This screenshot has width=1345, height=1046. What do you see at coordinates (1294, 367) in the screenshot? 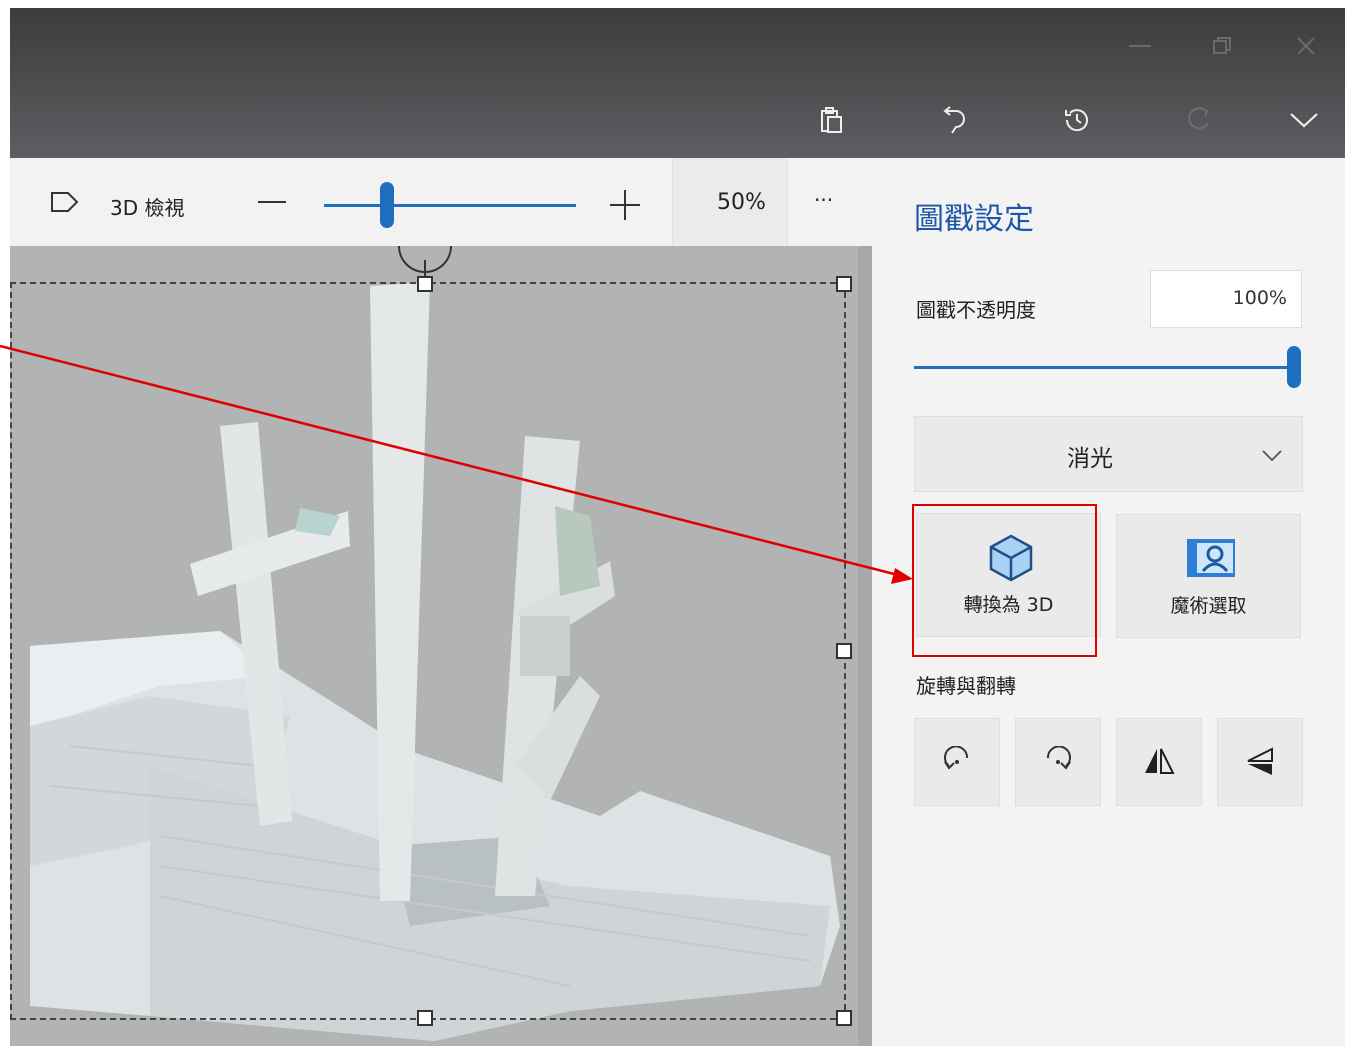
I see `opacity-slider-thumb` at bounding box center [1294, 367].